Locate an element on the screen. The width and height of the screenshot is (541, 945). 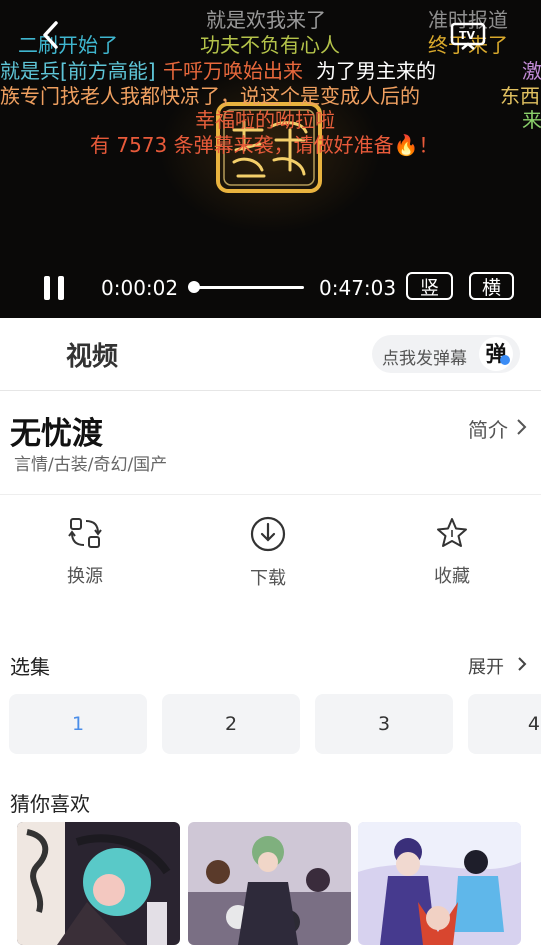
danmaku-comment: 激 is located at coordinates (531, 71).